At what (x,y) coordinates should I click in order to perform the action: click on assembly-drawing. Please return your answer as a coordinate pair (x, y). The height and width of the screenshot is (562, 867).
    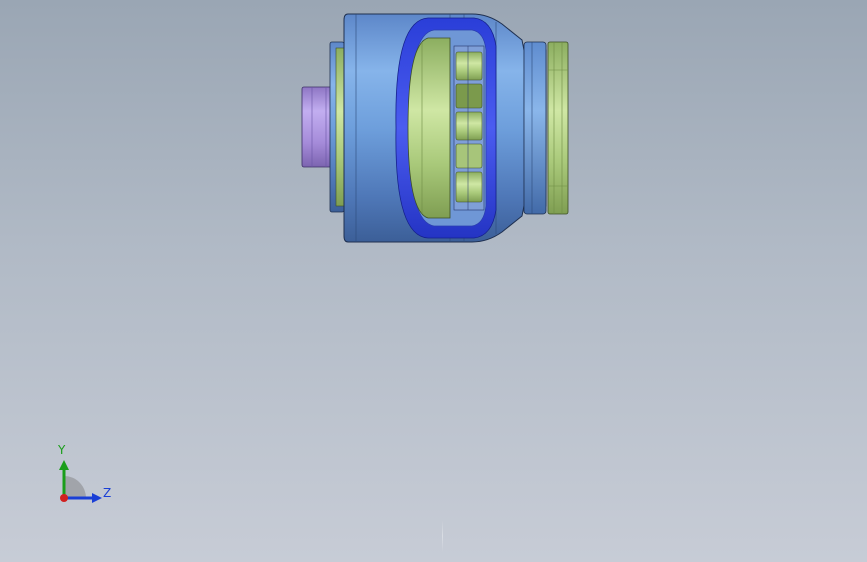
    Looking at the image, I should click on (435, 128).